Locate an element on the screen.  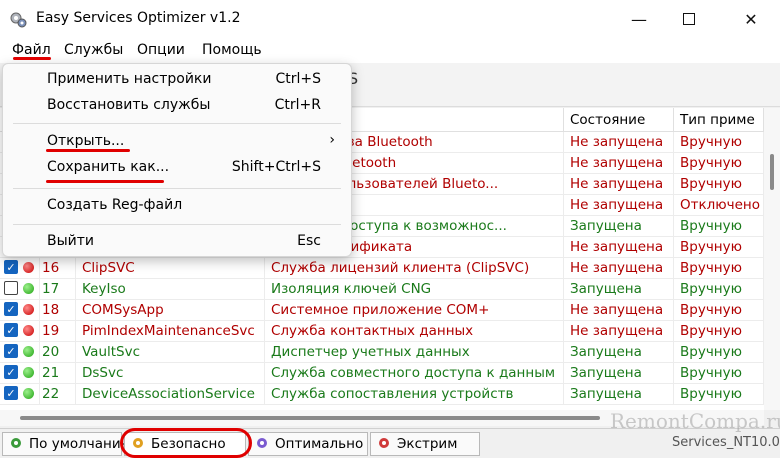
menu-file: Файл is located at coordinates (31, 50).